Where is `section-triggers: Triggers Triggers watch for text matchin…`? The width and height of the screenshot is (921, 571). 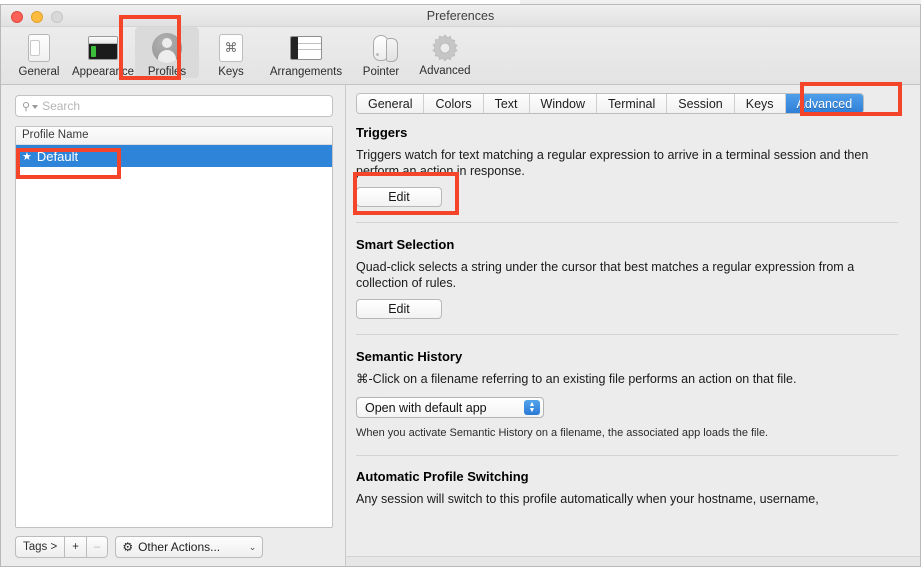 section-triggers: Triggers Triggers watch for text matchin… is located at coordinates (627, 174).